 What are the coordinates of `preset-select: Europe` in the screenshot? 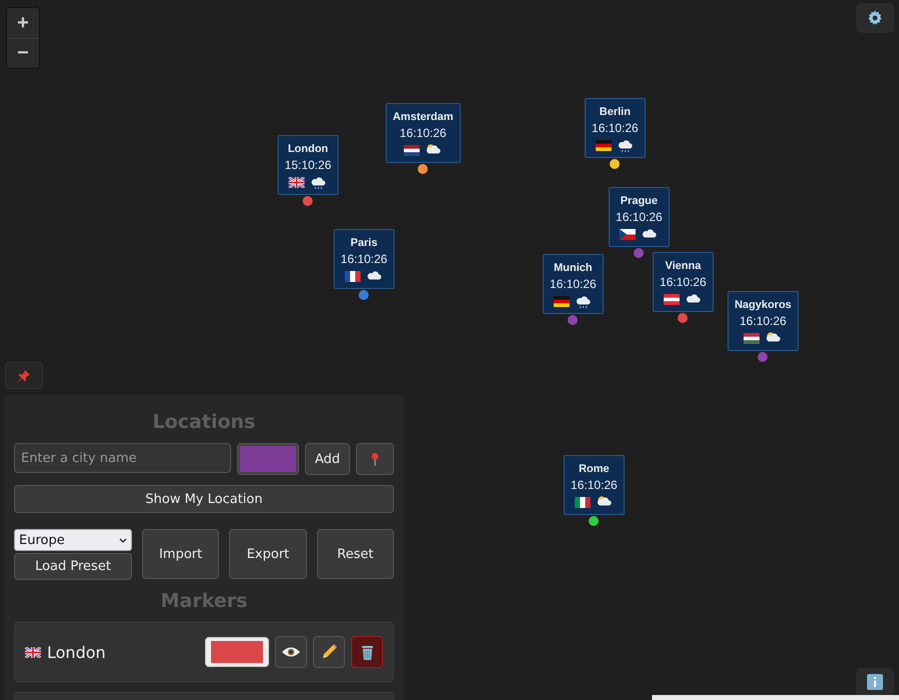 It's located at (73, 540).